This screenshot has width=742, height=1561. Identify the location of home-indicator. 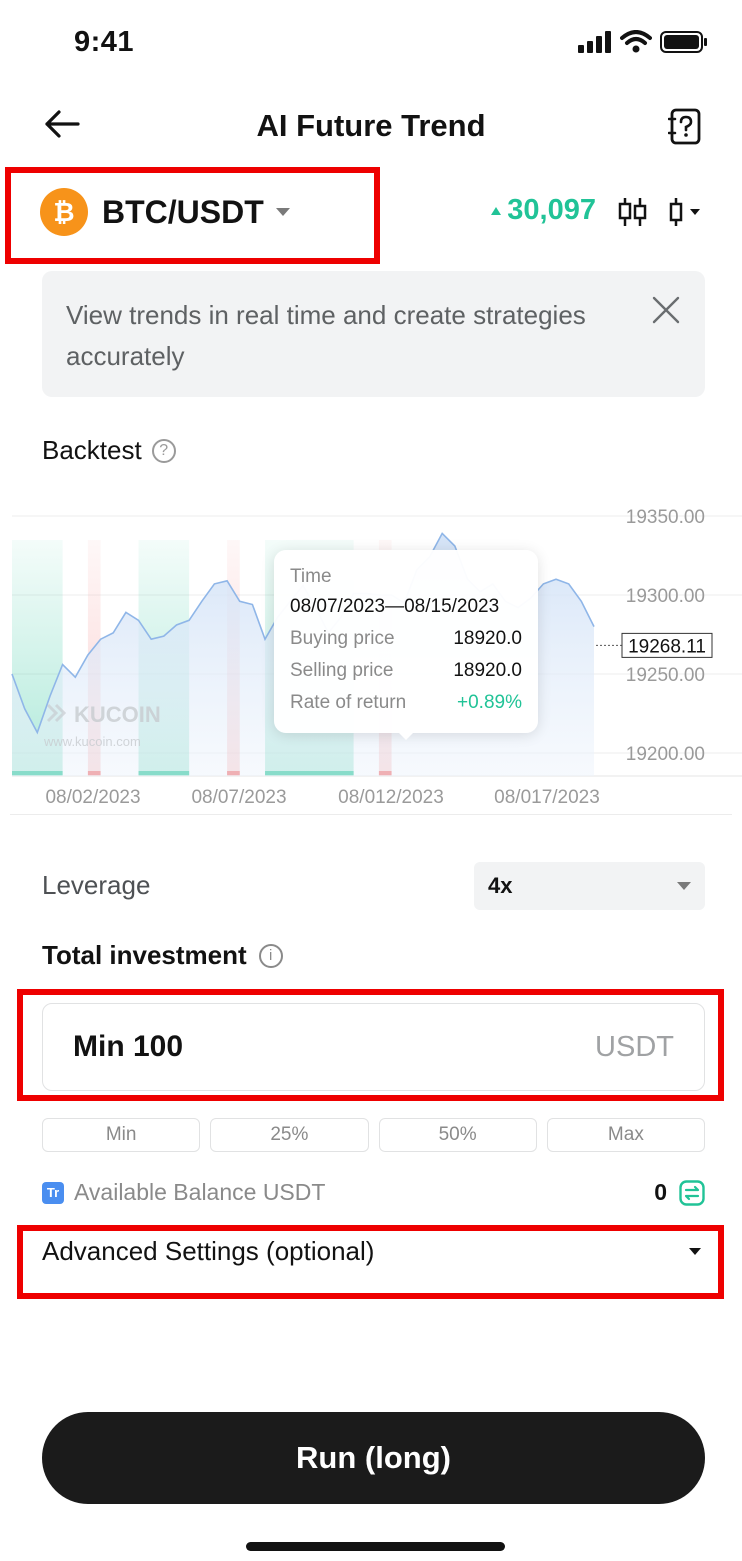
(375, 1546).